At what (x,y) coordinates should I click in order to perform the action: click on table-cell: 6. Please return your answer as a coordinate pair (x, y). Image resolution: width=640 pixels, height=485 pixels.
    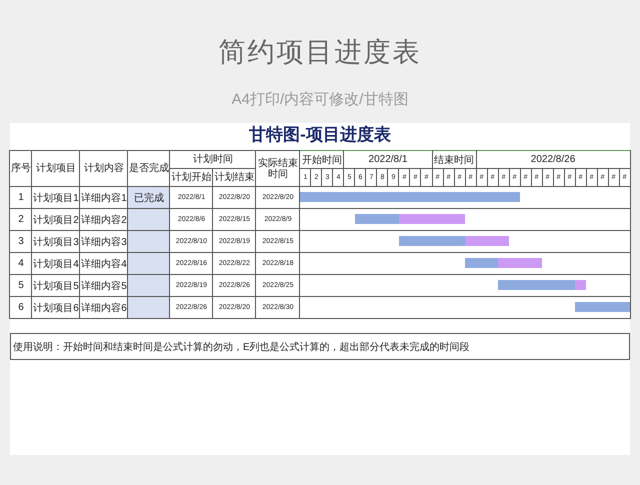
    Looking at the image, I should click on (21, 307).